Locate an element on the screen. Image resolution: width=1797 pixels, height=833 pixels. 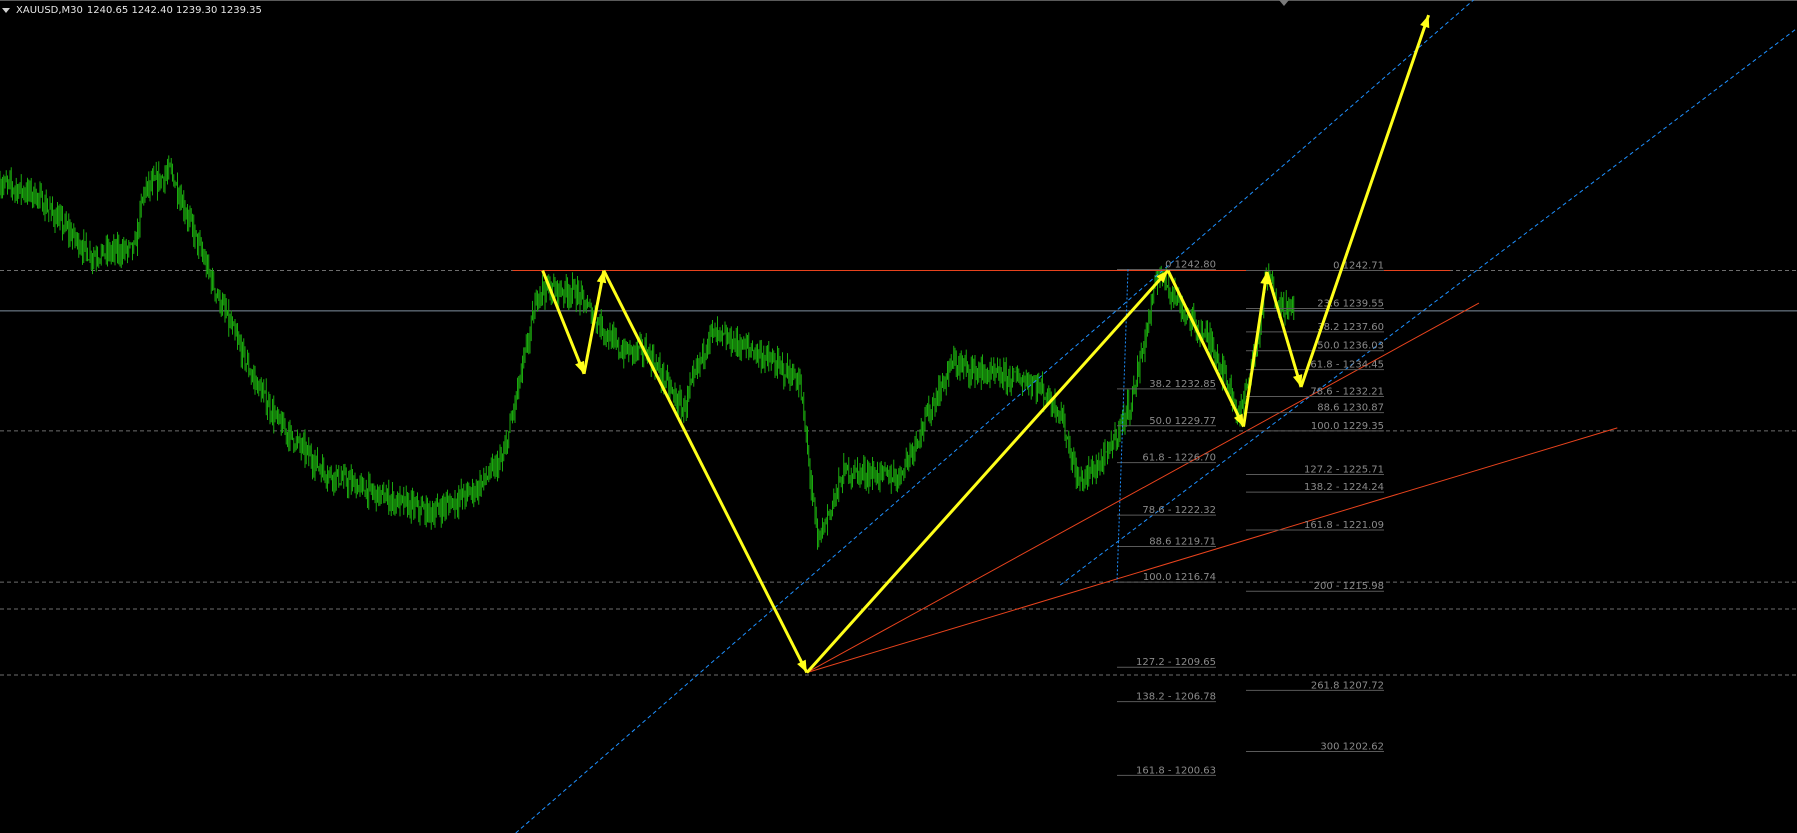
fib-0-label-0: 0 1242.80 is located at coordinates (1190, 264).